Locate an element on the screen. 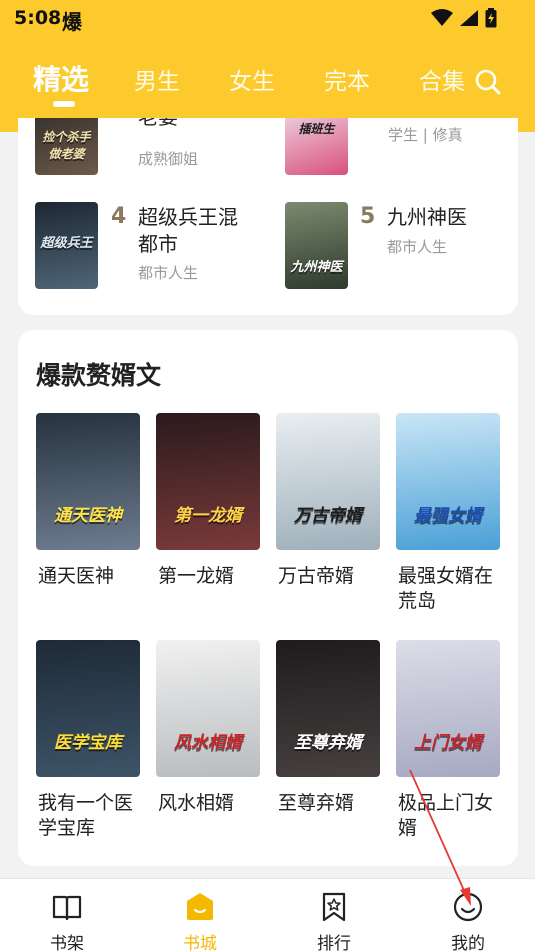 Image resolution: width=535 pixels, height=951 pixels. nav-label: 我的 is located at coordinates (468, 942).